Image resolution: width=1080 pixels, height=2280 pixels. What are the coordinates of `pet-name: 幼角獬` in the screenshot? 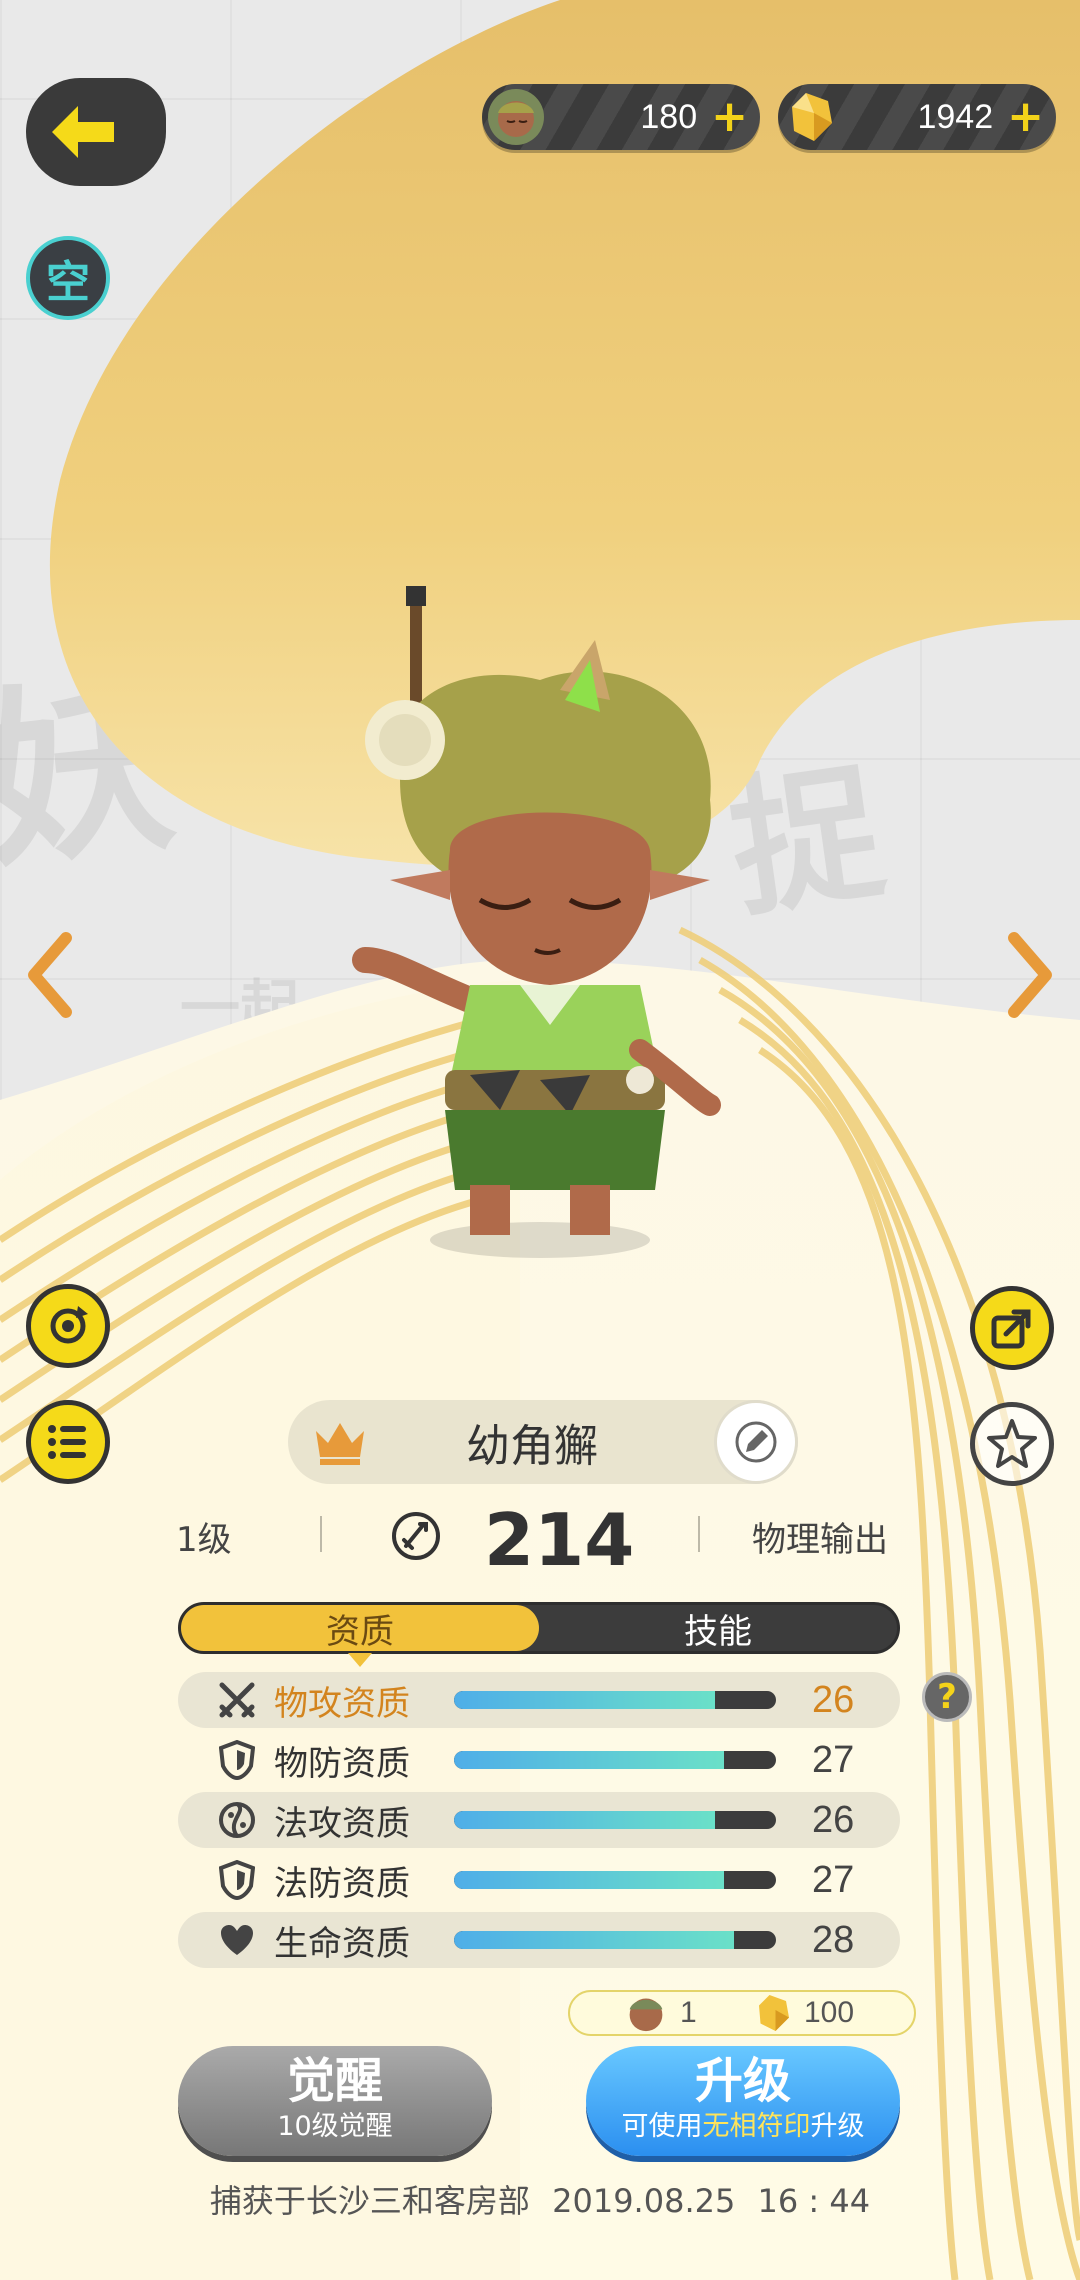 It's located at (532, 1446).